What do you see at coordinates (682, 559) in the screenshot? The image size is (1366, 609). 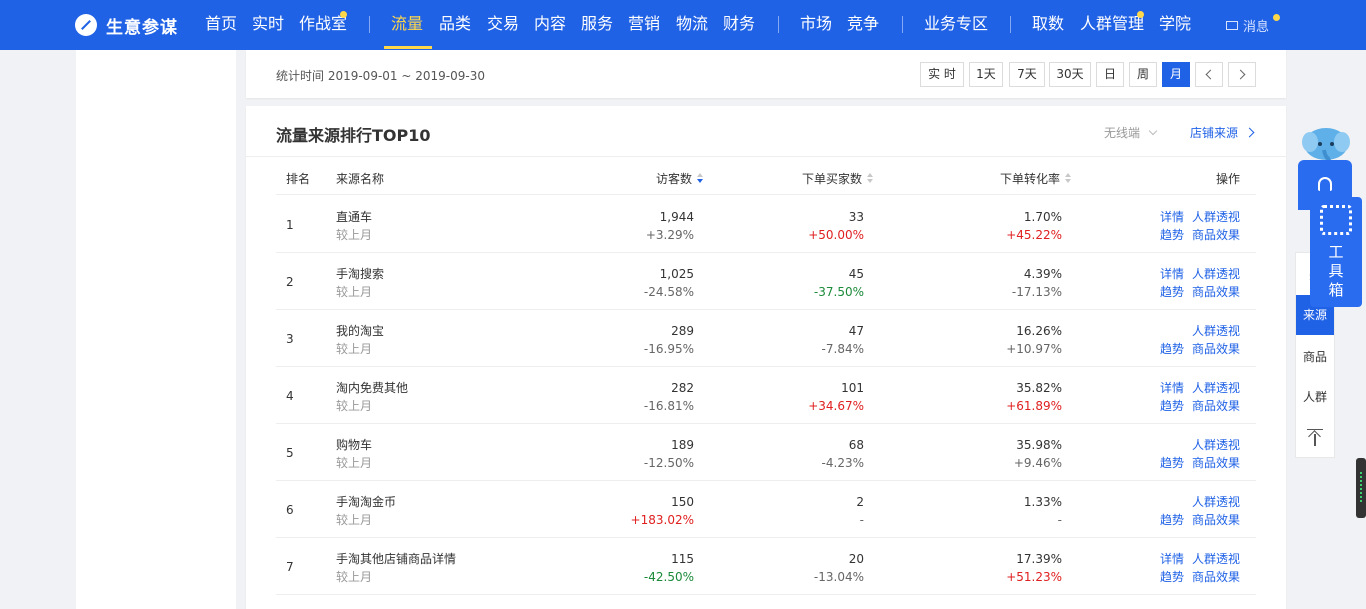 I see `row-visitors-value: 115` at bounding box center [682, 559].